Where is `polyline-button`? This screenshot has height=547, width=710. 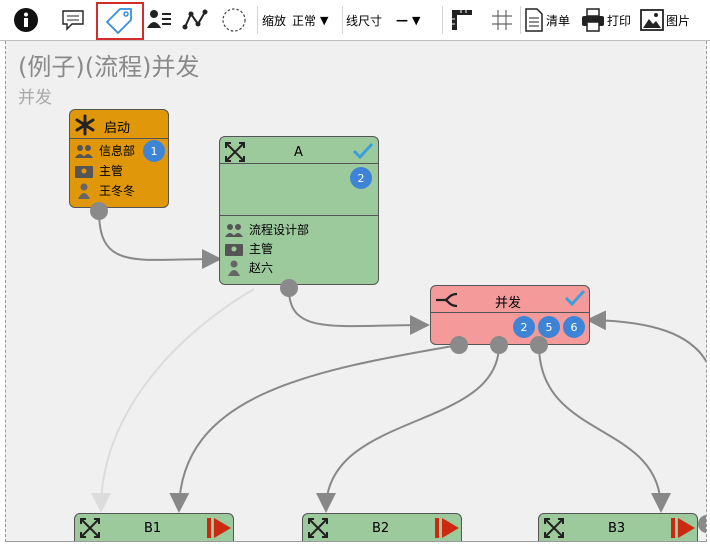 polyline-button is located at coordinates (195, 20).